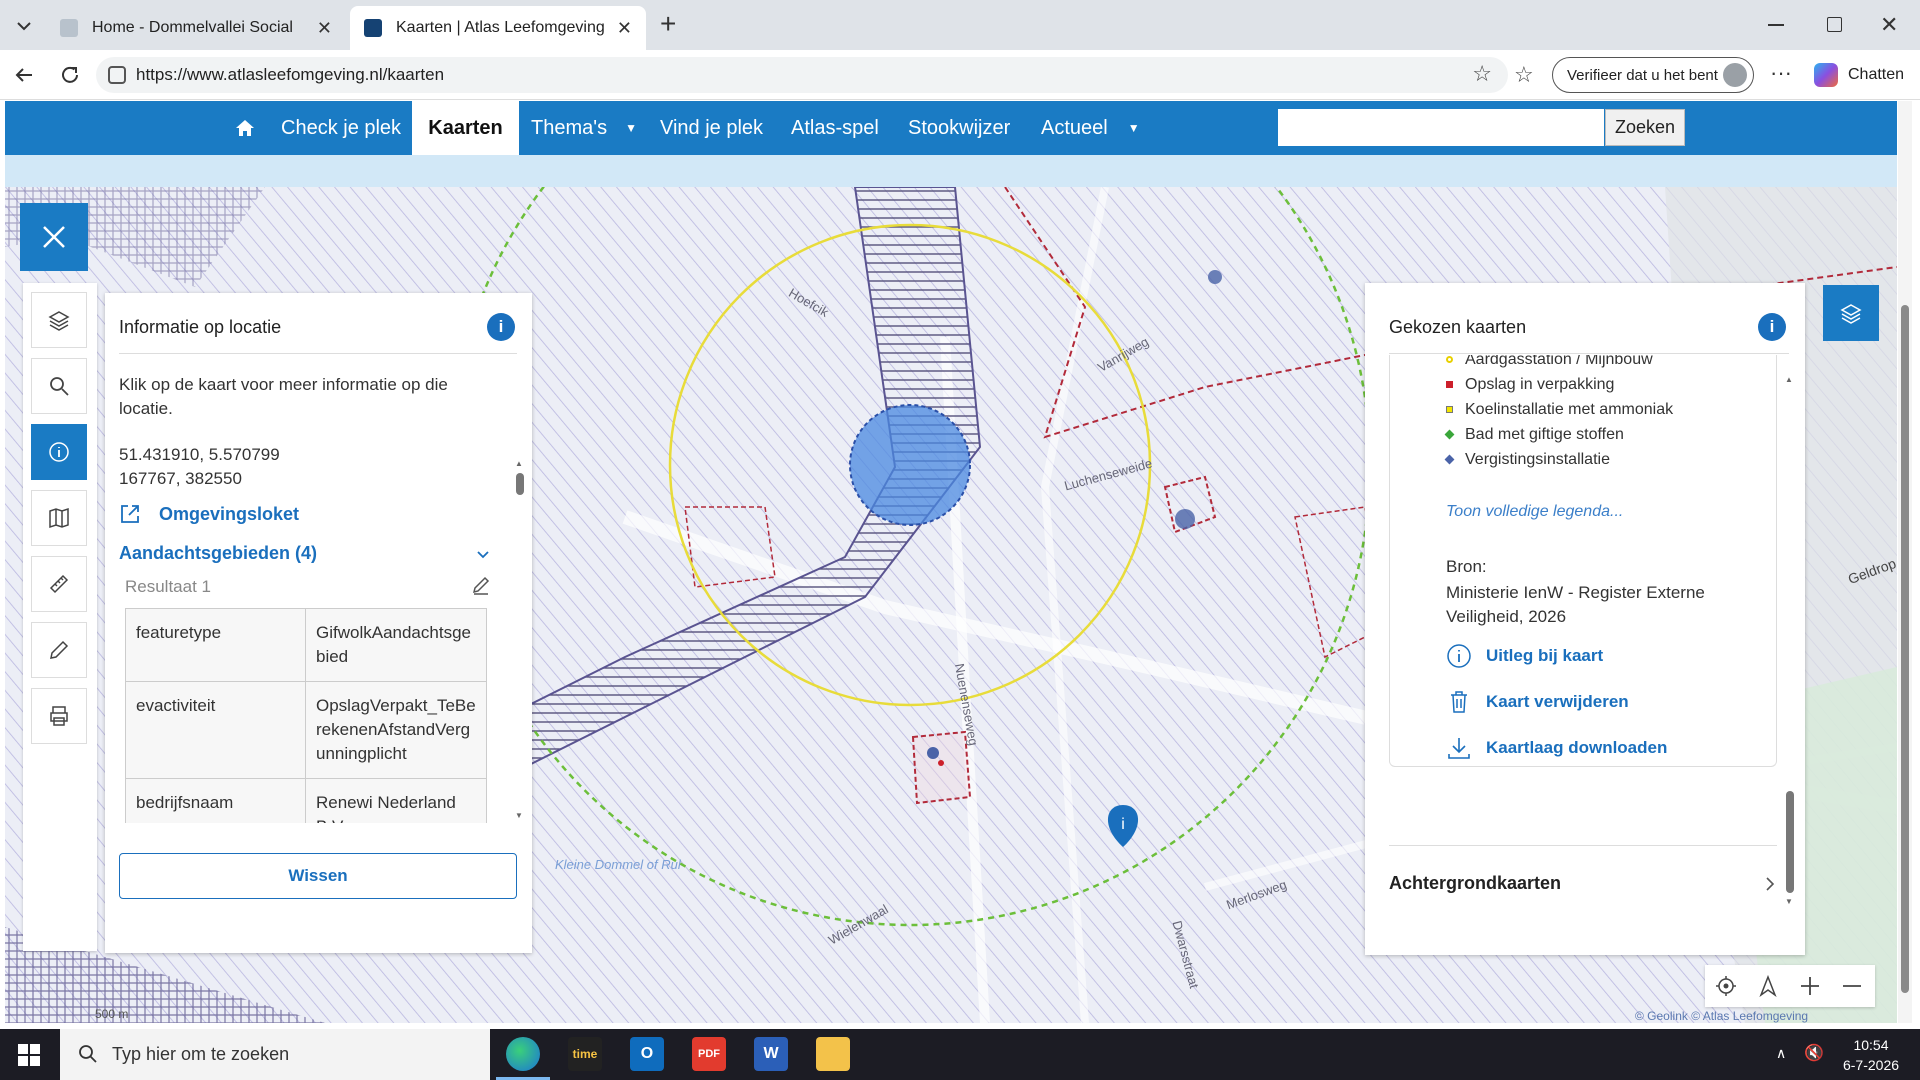  Describe the element at coordinates (941, 763) in the screenshot. I see `opslag-marker-icon` at that location.